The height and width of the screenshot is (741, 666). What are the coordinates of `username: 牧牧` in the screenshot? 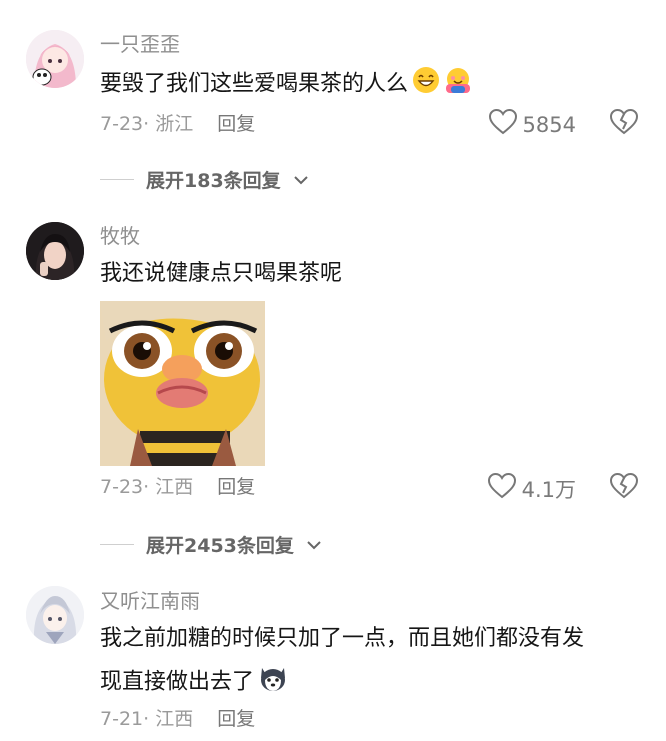 It's located at (120, 236).